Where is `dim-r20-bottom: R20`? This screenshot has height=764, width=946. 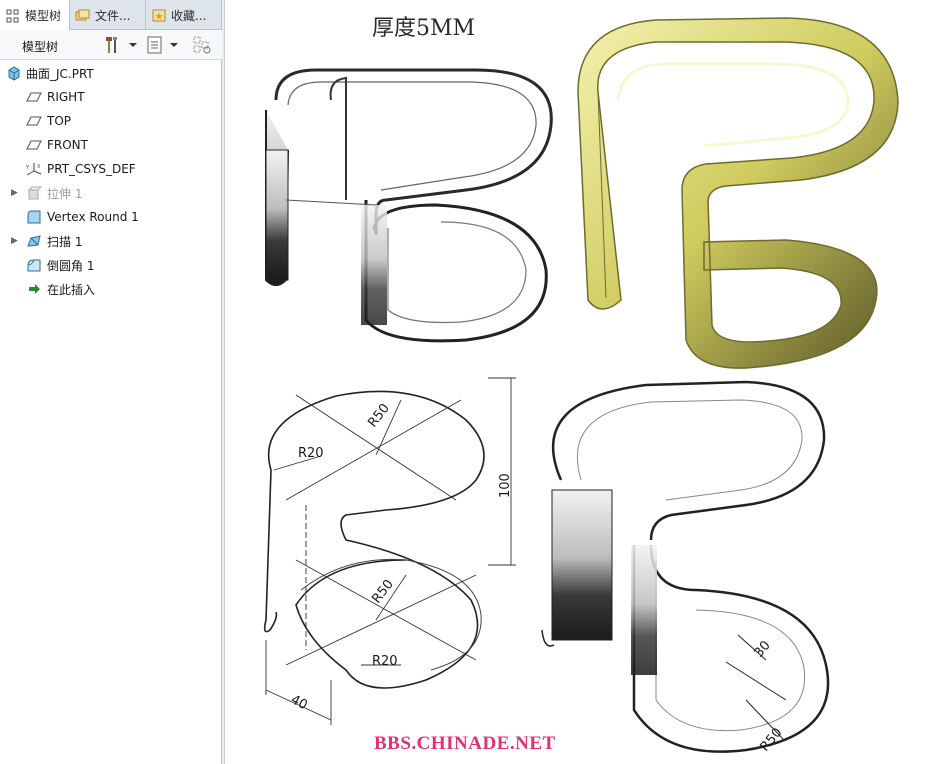 dim-r20-bottom: R20 is located at coordinates (385, 661).